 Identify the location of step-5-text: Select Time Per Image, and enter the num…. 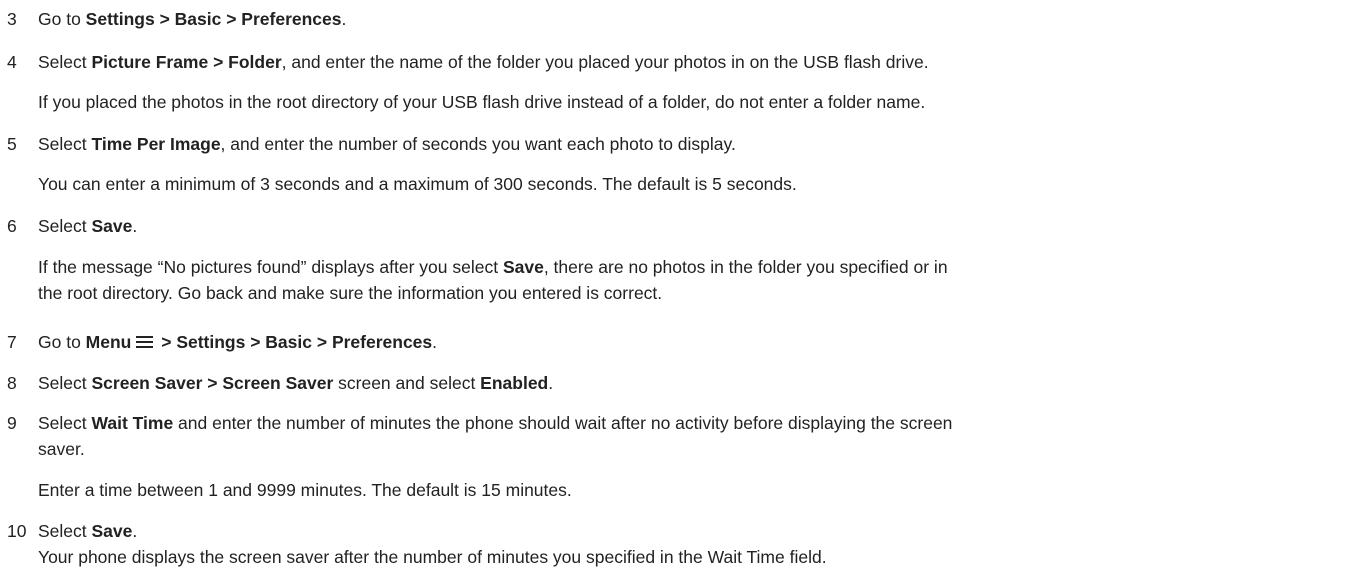
(387, 144).